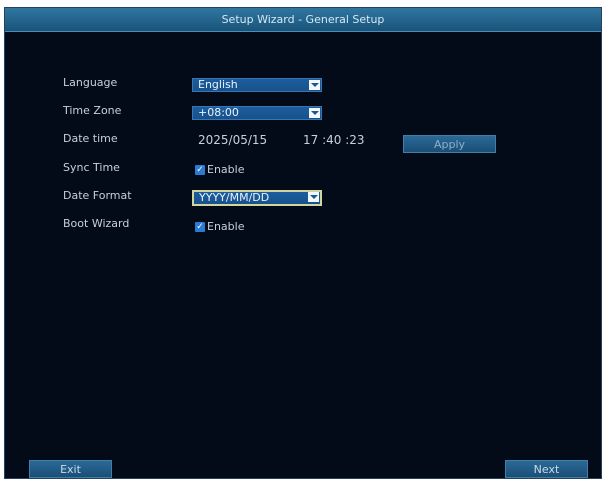 The width and height of the screenshot is (604, 483). What do you see at coordinates (232, 140) in the screenshot?
I see `date-field: 2025/05/15` at bounding box center [232, 140].